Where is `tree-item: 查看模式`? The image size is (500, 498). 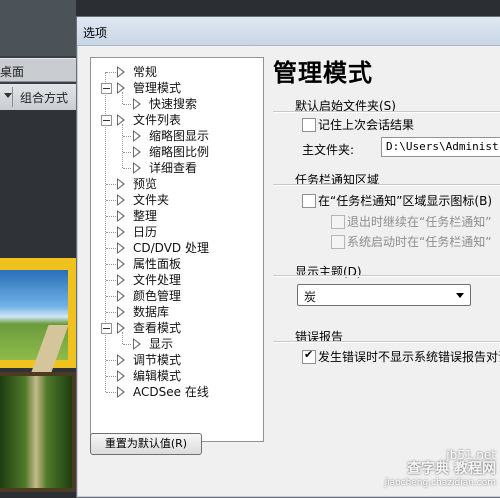
tree-item: 查看模式 is located at coordinates (176, 328).